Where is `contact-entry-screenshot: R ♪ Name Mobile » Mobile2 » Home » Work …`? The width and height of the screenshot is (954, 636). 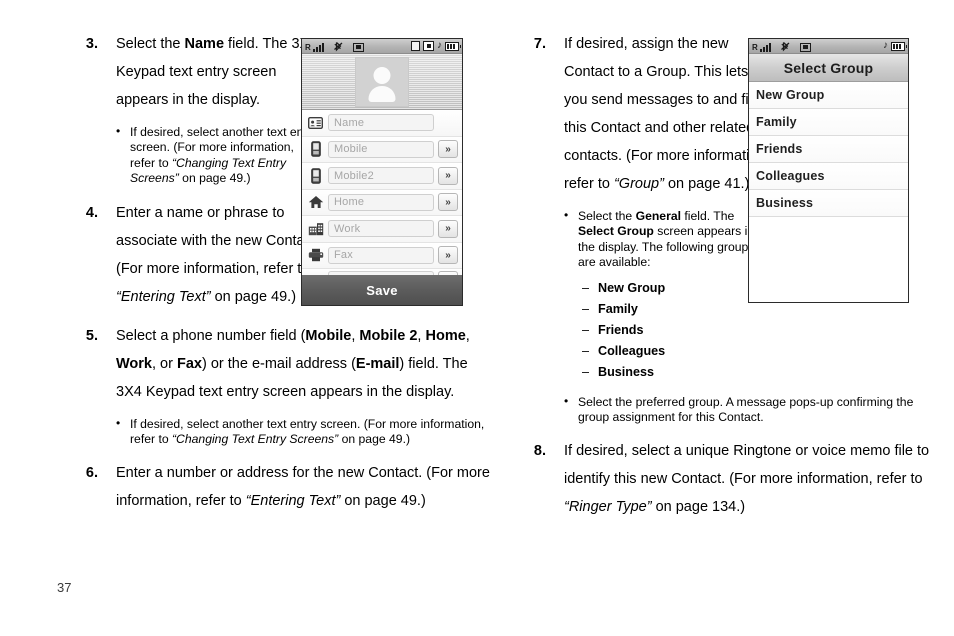
contact-entry-screenshot: R ♪ Name Mobile » Mobile2 » Home » Work … is located at coordinates (382, 172).